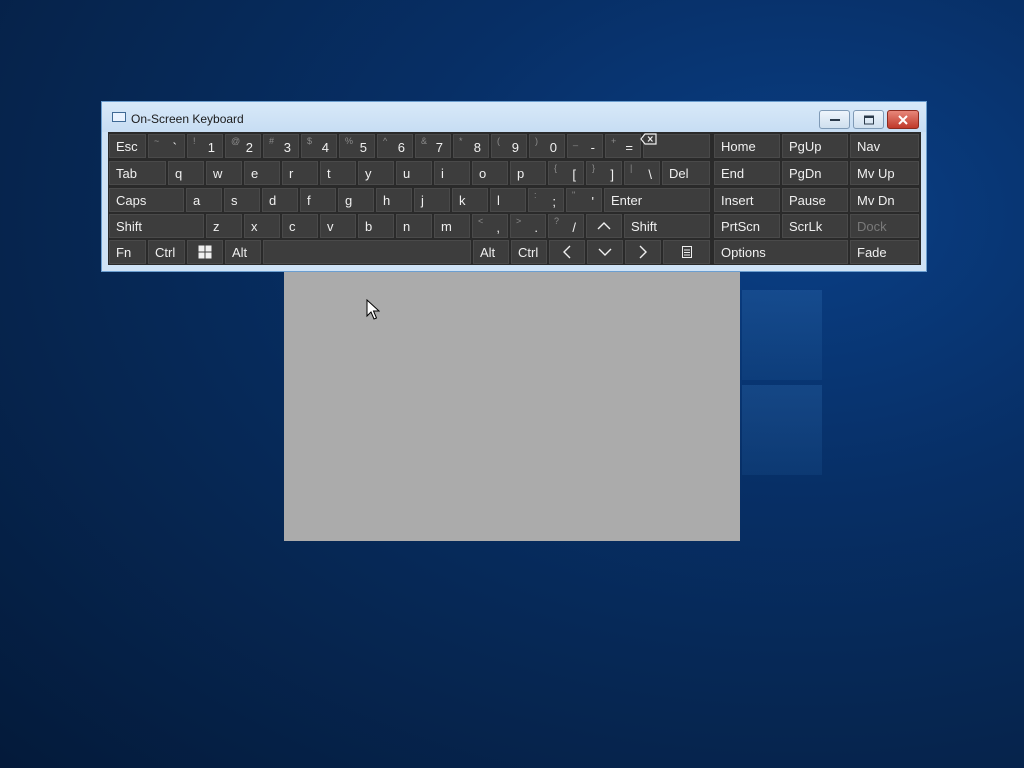  Describe the element at coordinates (156, 226) in the screenshot. I see `key-shift-left: Shift` at that location.